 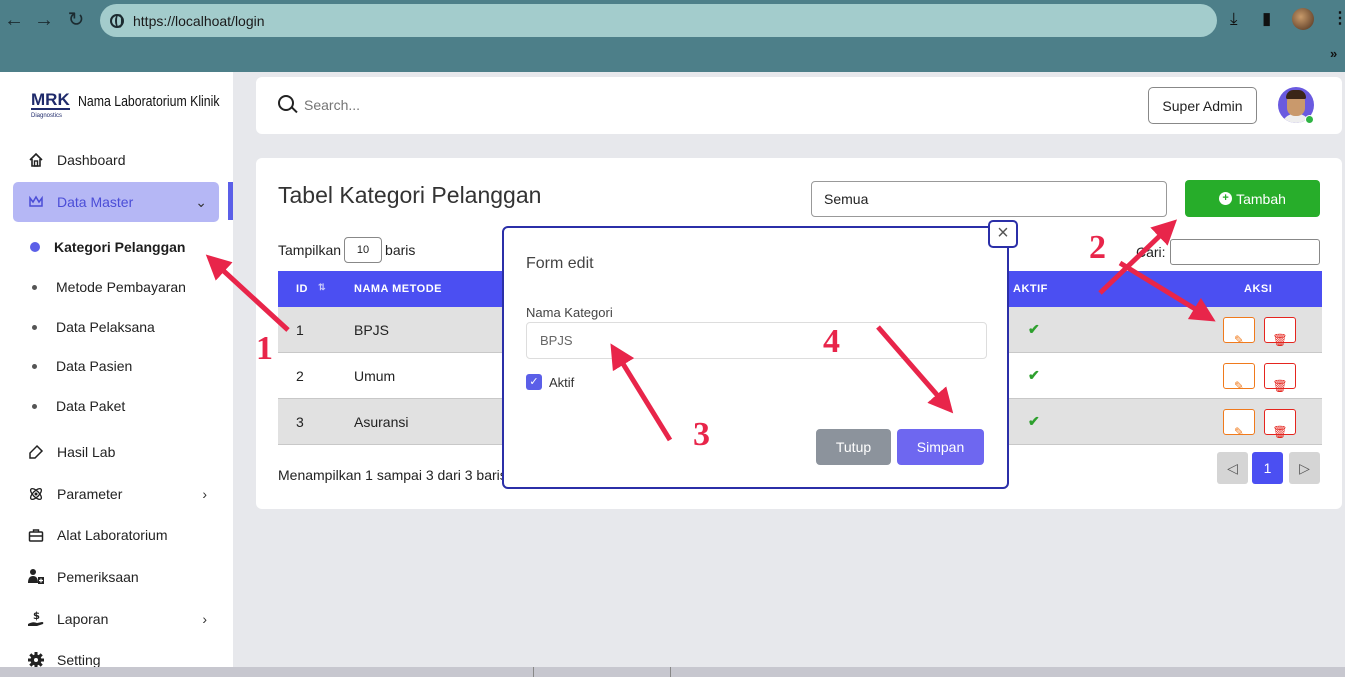 I want to click on forward-icon: →, so click(x=44, y=20).